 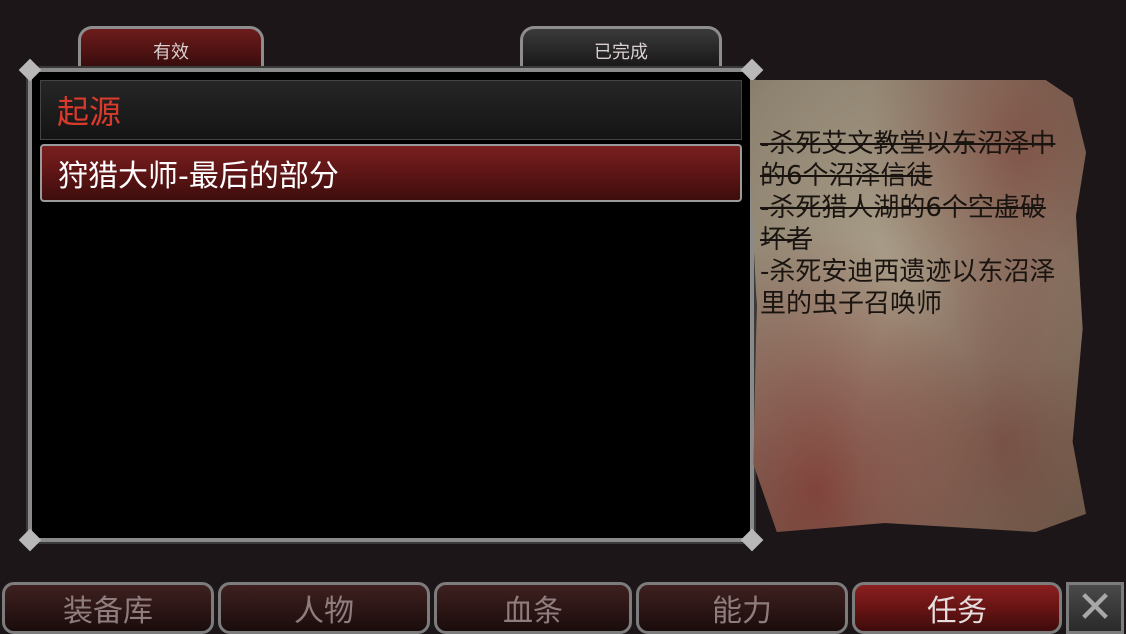 I want to click on nav-button-bloodline: 血条, so click(x=533, y=608).